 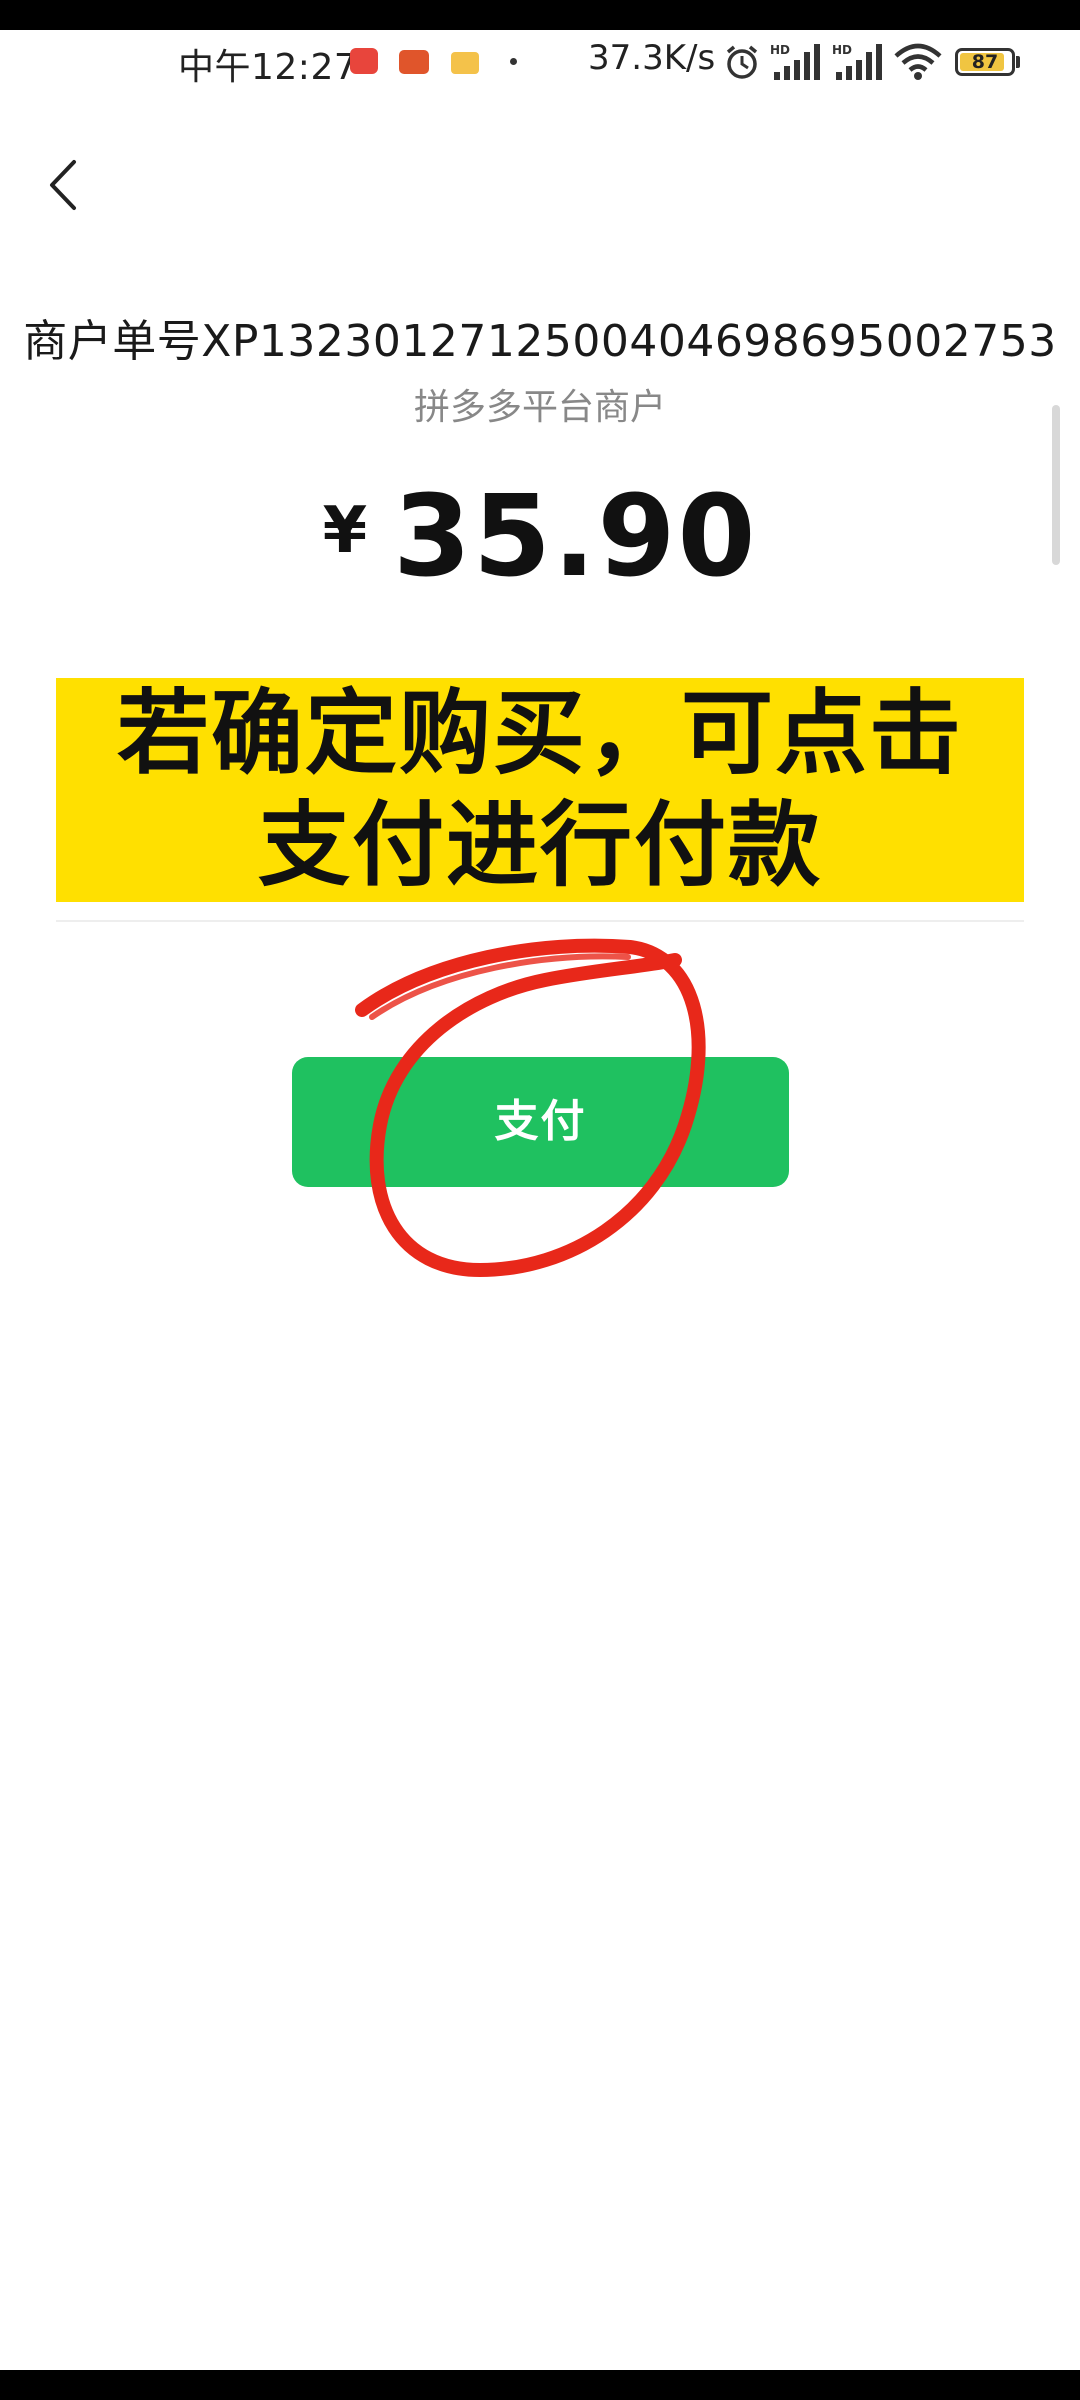 I want to click on back-button, so click(x=60, y=185).